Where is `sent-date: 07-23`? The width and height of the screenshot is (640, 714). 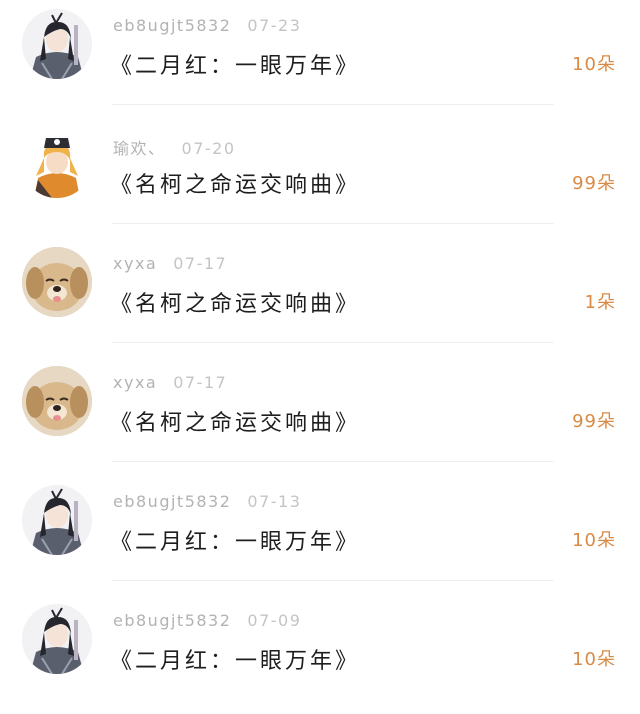
sent-date: 07-23 is located at coordinates (274, 25).